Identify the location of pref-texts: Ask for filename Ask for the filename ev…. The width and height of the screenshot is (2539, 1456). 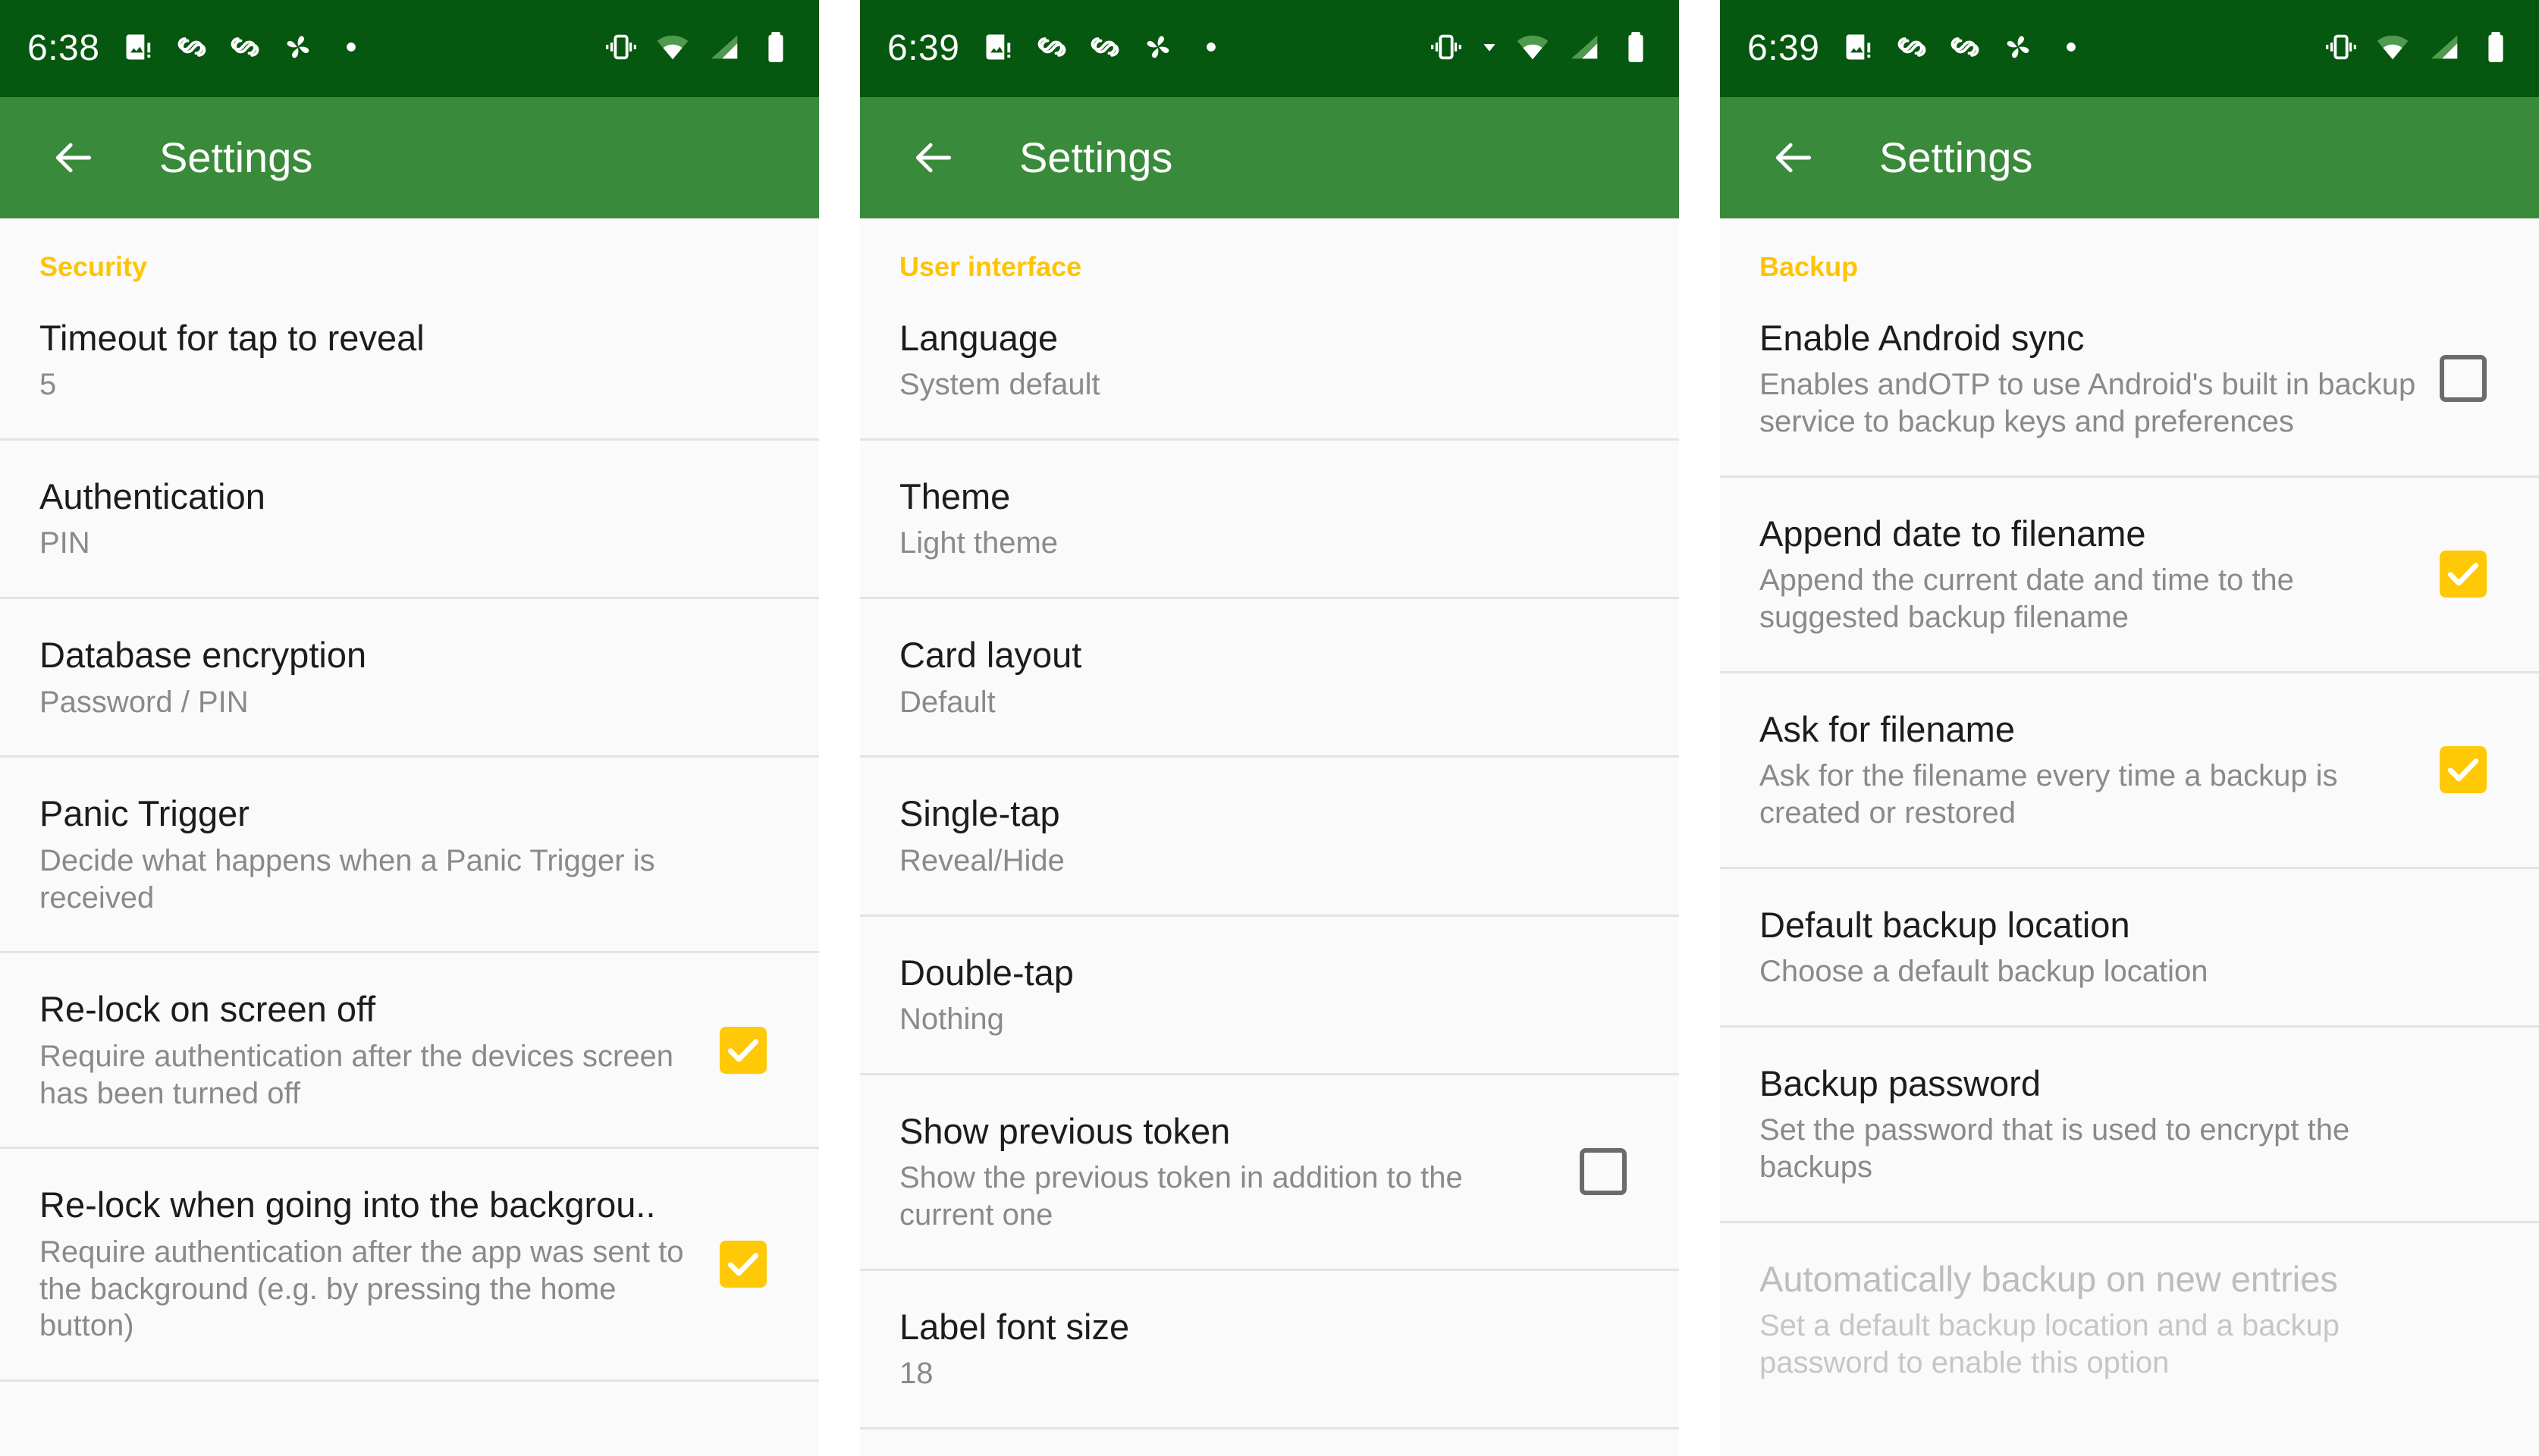
(2087, 770).